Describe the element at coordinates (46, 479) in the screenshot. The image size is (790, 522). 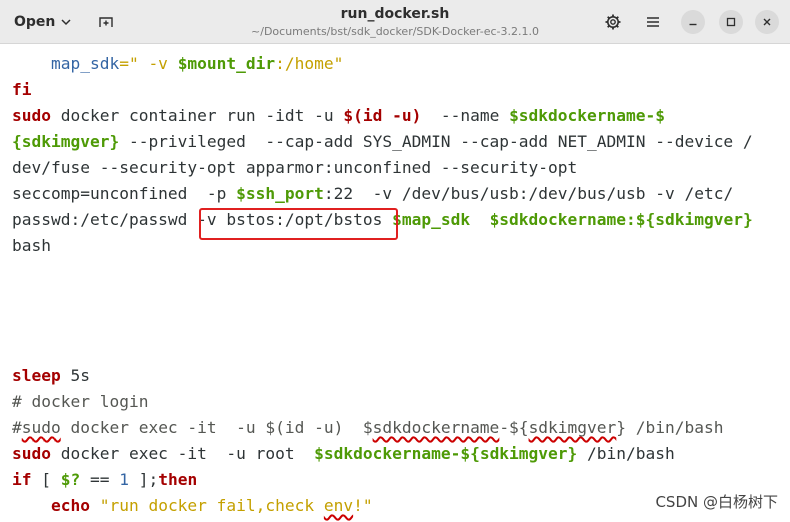
I see `code-token: [` at that location.